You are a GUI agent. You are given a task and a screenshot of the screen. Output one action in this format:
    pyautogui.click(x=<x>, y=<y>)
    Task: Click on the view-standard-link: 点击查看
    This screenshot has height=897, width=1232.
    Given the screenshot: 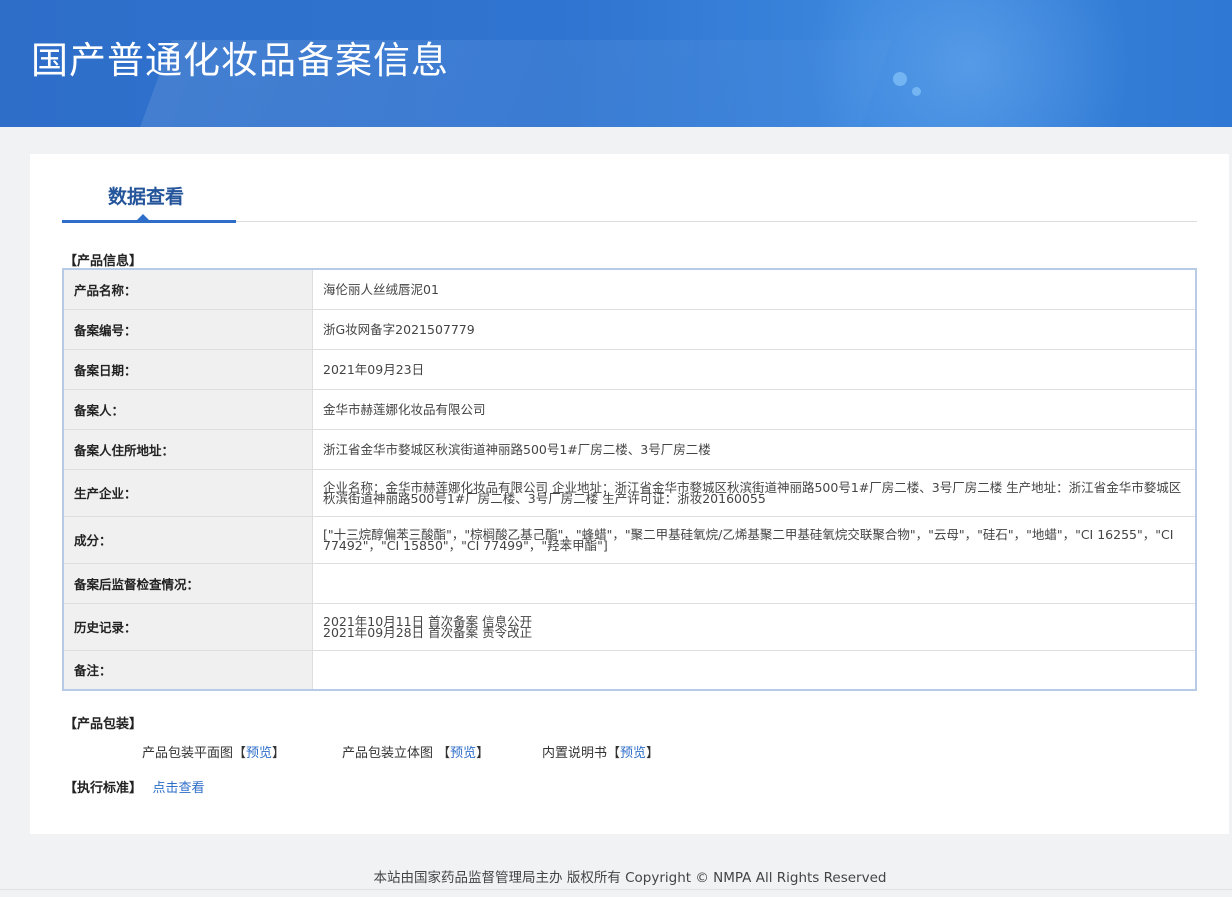 What is the action you would take?
    pyautogui.click(x=179, y=788)
    